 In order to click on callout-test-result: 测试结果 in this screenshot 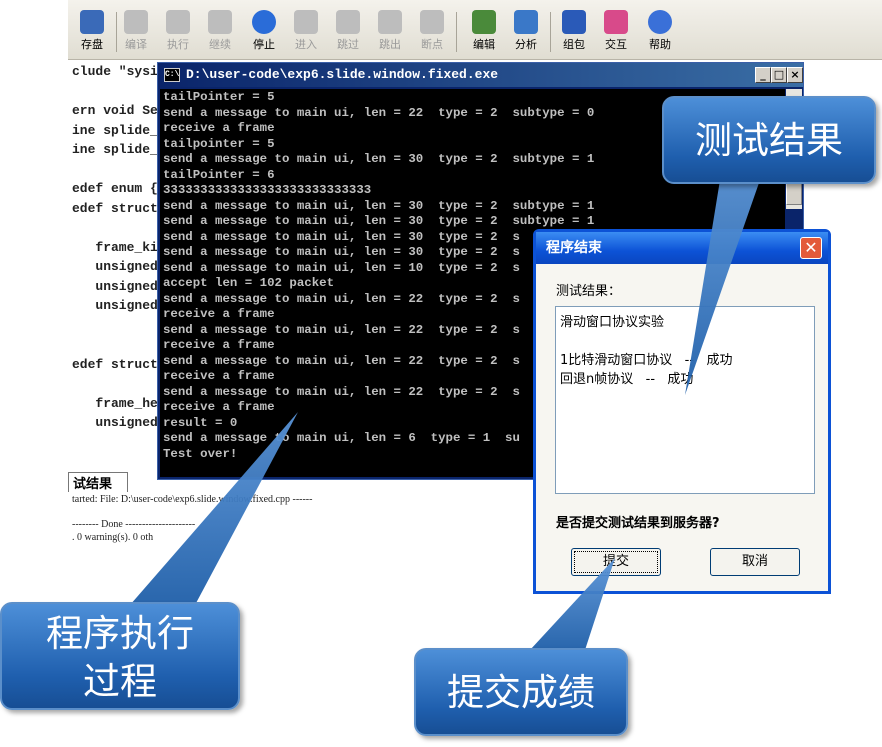, I will do `click(769, 140)`.